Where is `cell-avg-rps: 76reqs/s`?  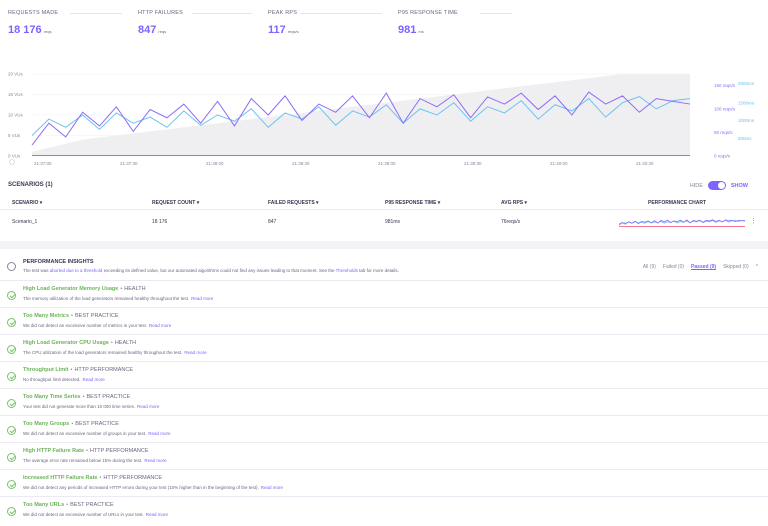
cell-avg-rps: 76reqs/s is located at coordinates (511, 222).